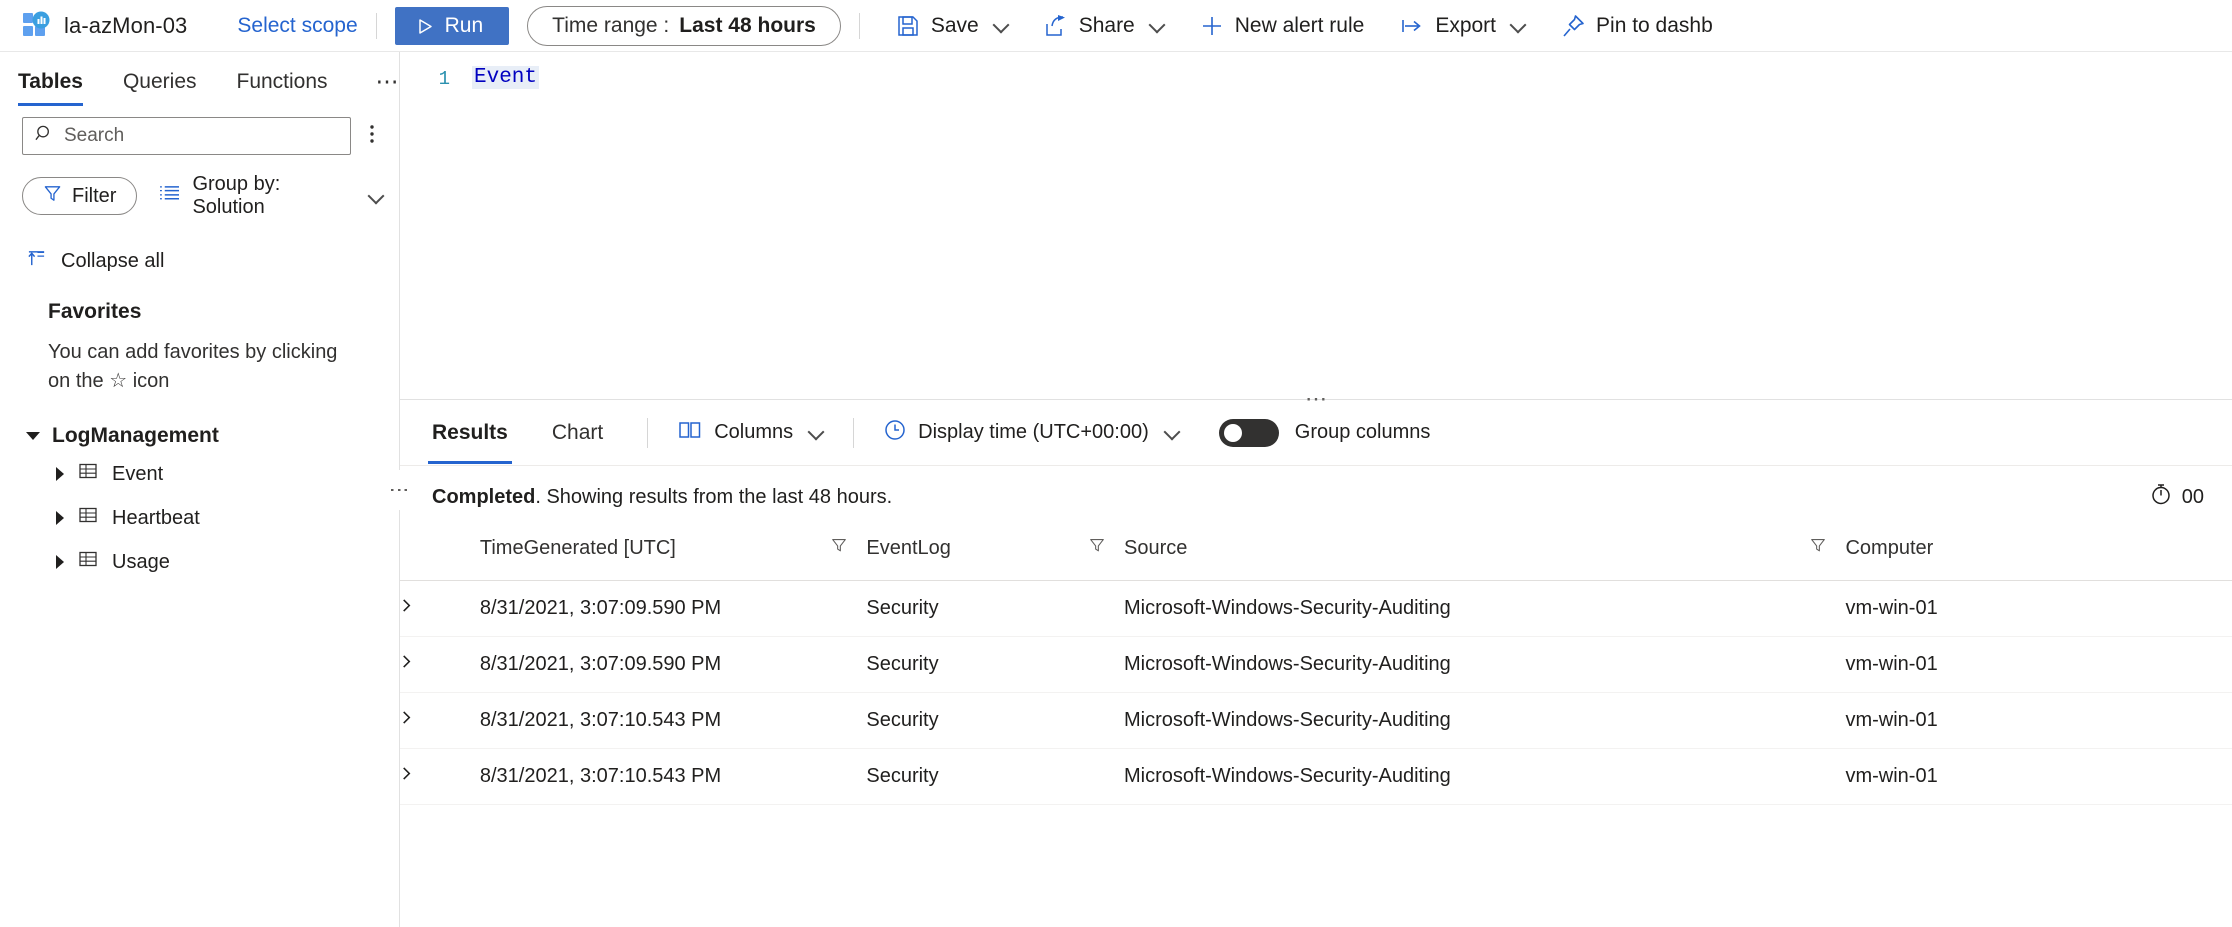 The width and height of the screenshot is (2232, 927). What do you see at coordinates (33, 436) in the screenshot?
I see `caret-down-icon` at bounding box center [33, 436].